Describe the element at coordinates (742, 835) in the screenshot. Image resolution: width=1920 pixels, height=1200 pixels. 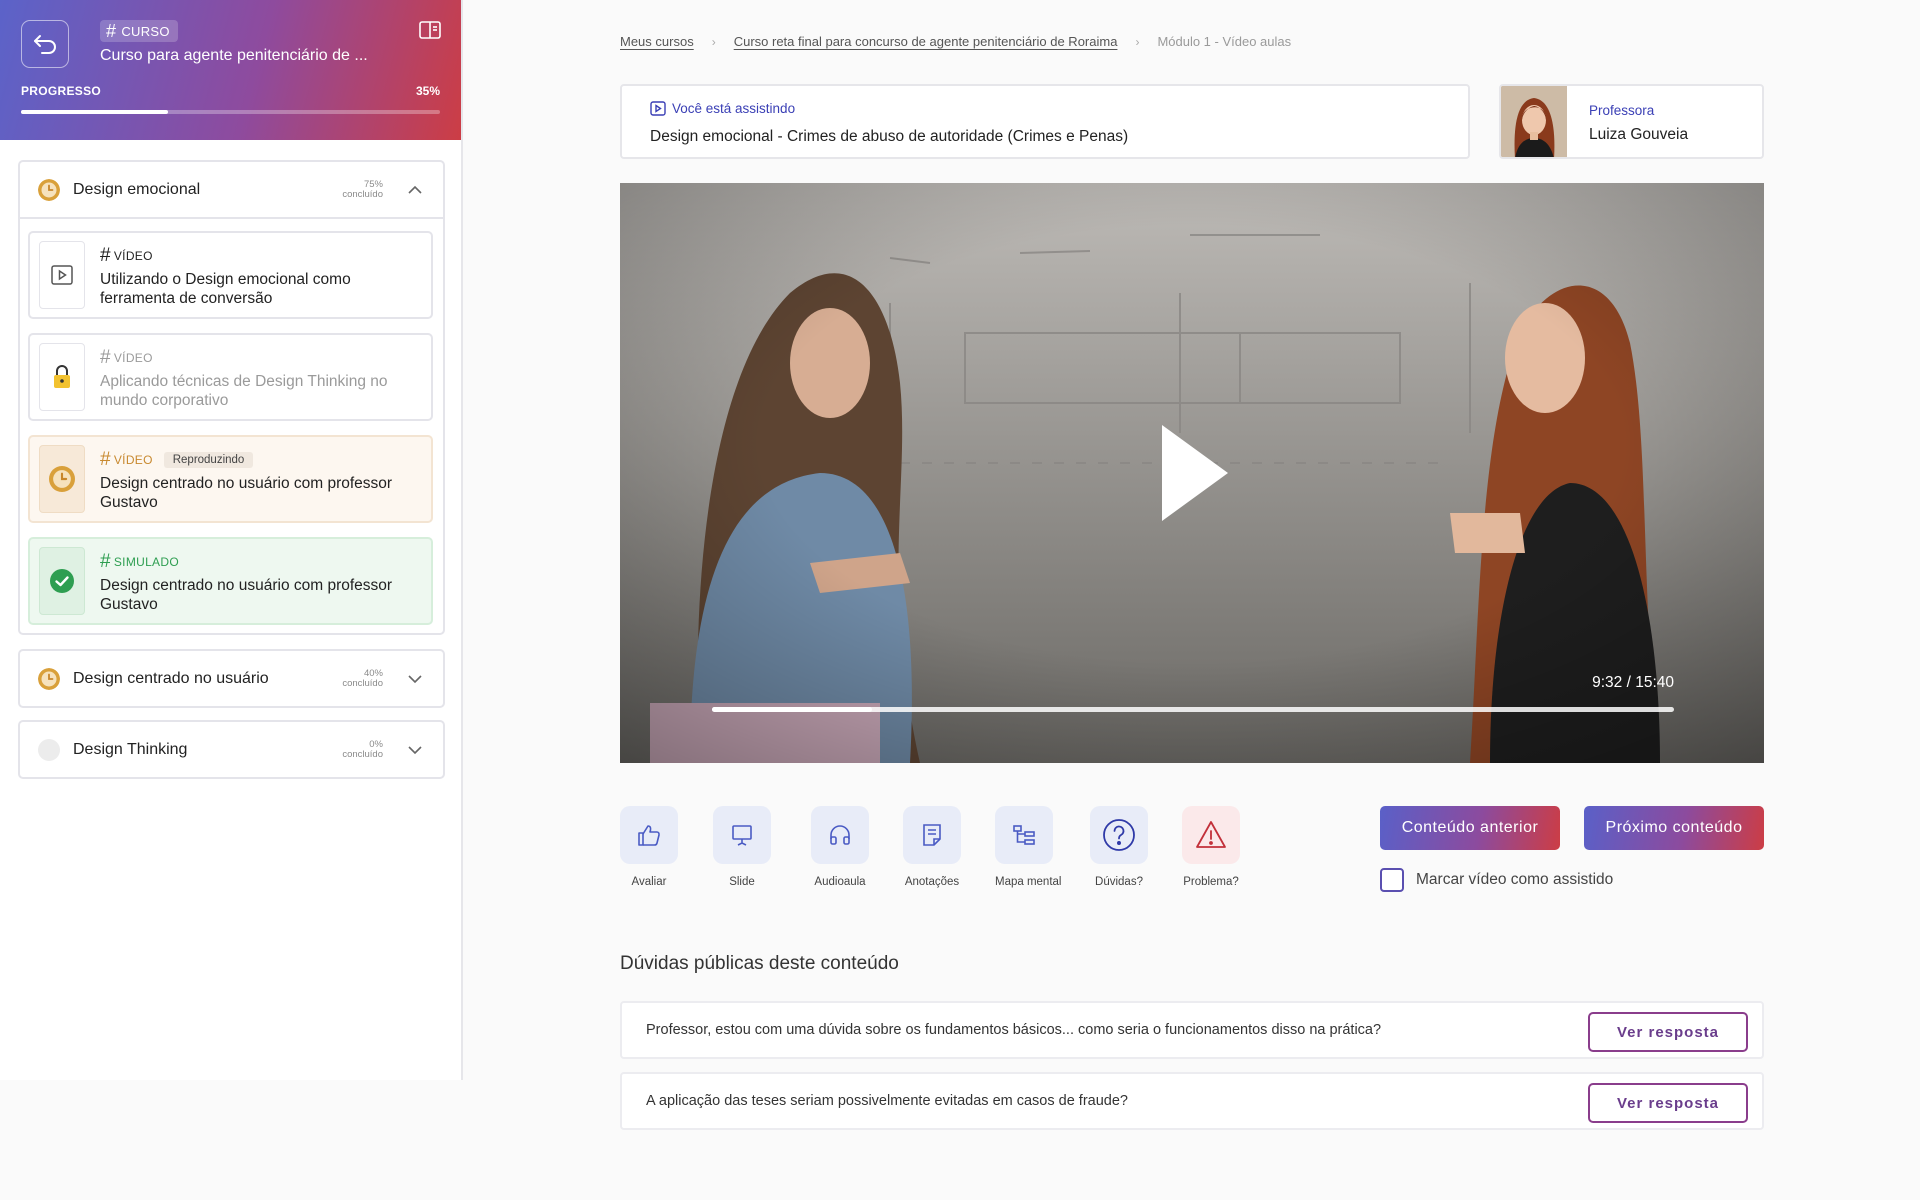
I see `presentation-icon` at that location.